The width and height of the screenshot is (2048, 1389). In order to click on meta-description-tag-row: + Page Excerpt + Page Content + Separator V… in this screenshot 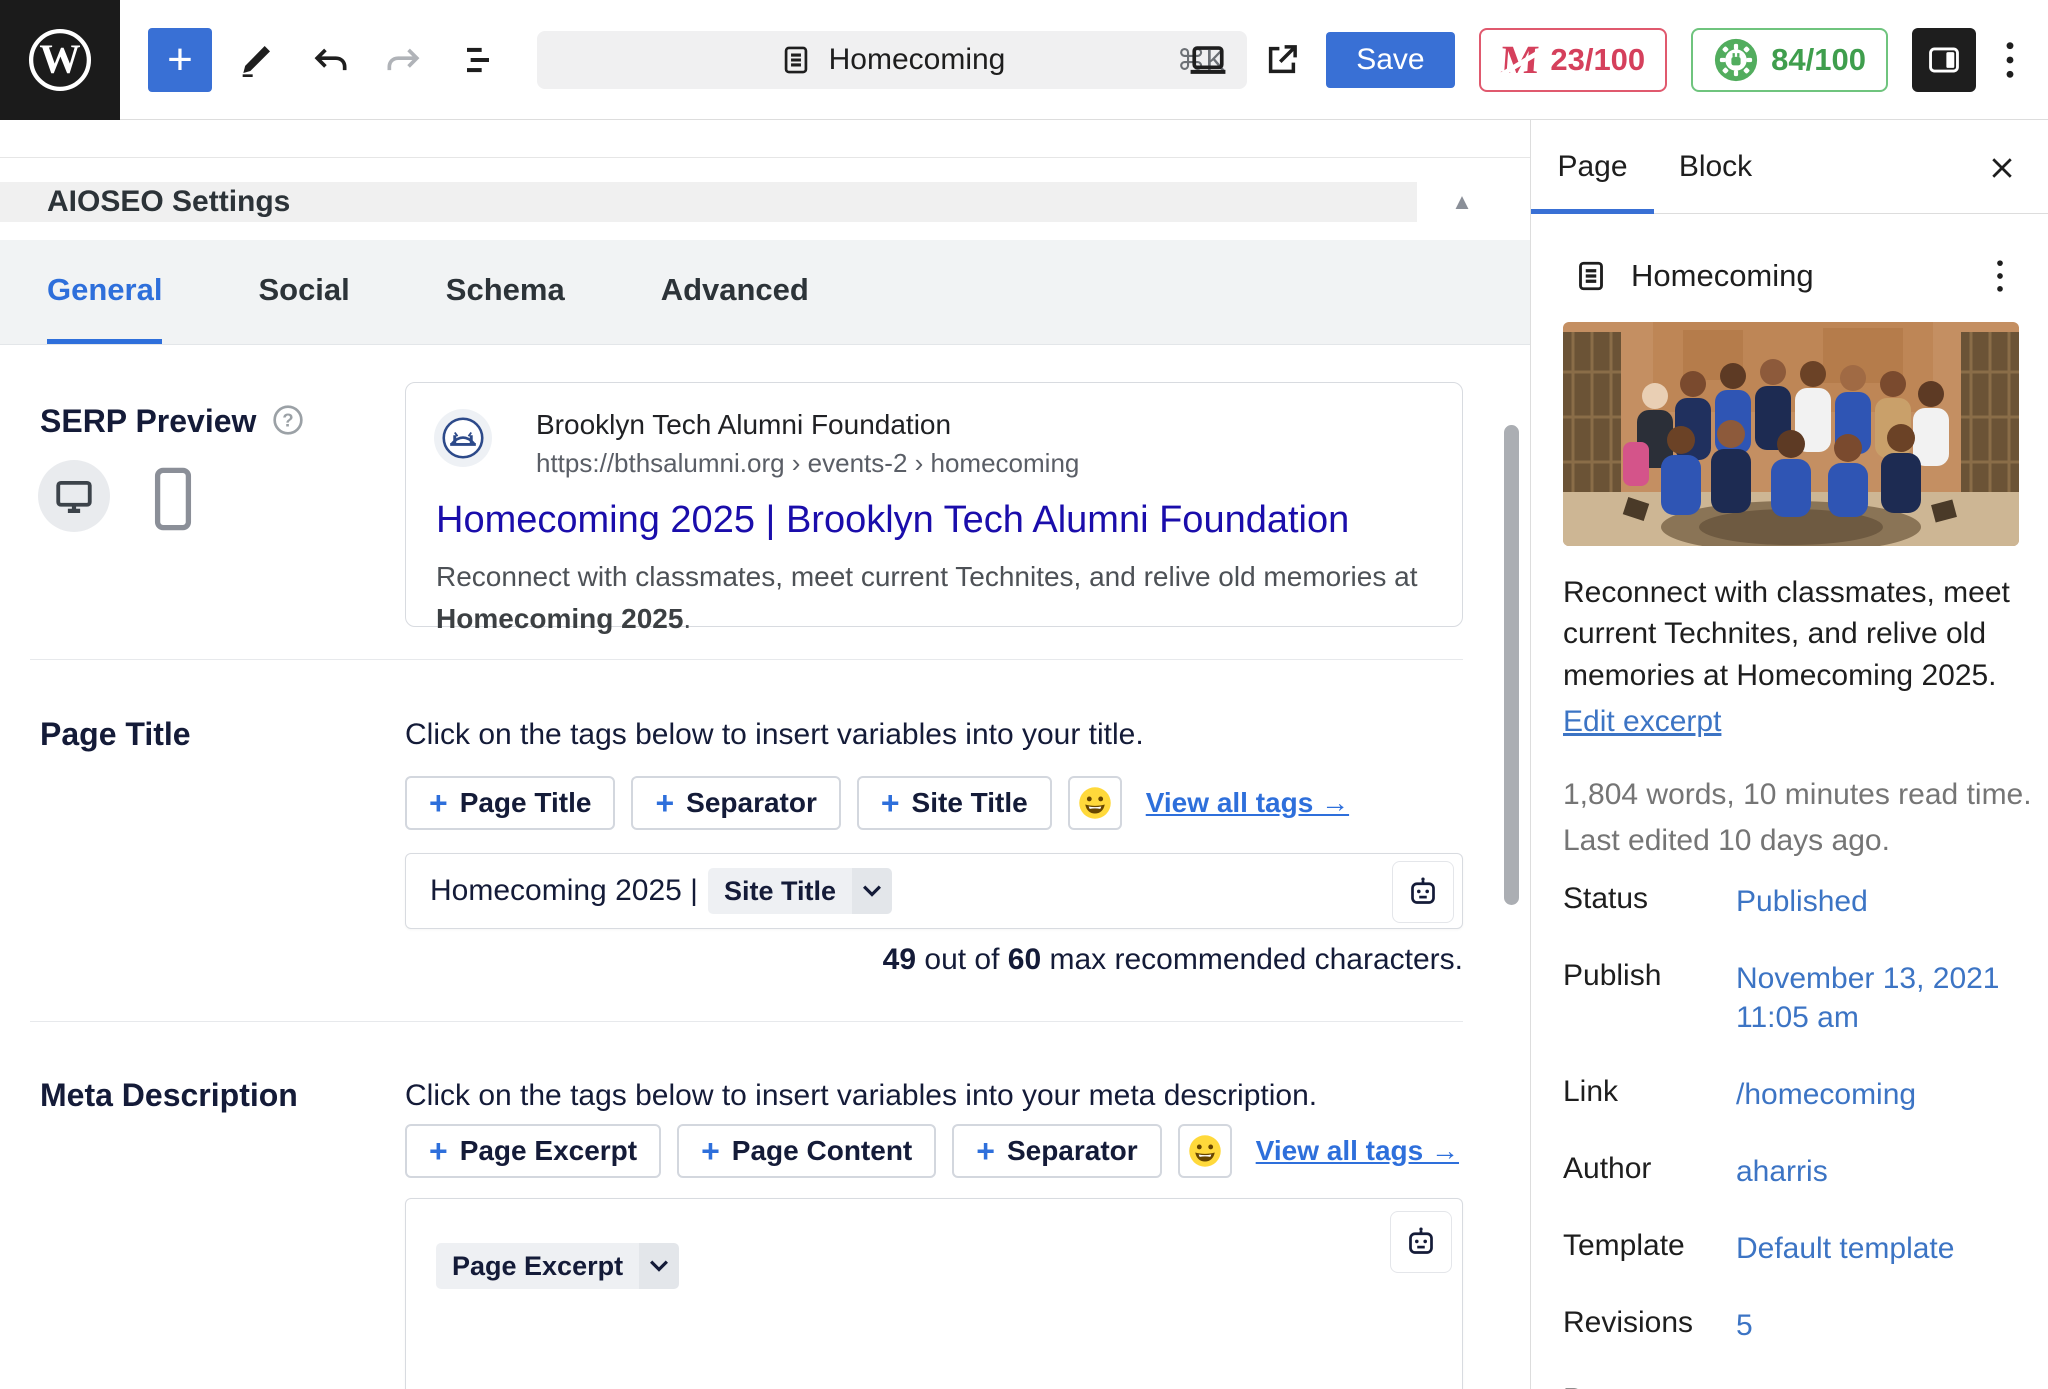, I will do `click(932, 1151)`.